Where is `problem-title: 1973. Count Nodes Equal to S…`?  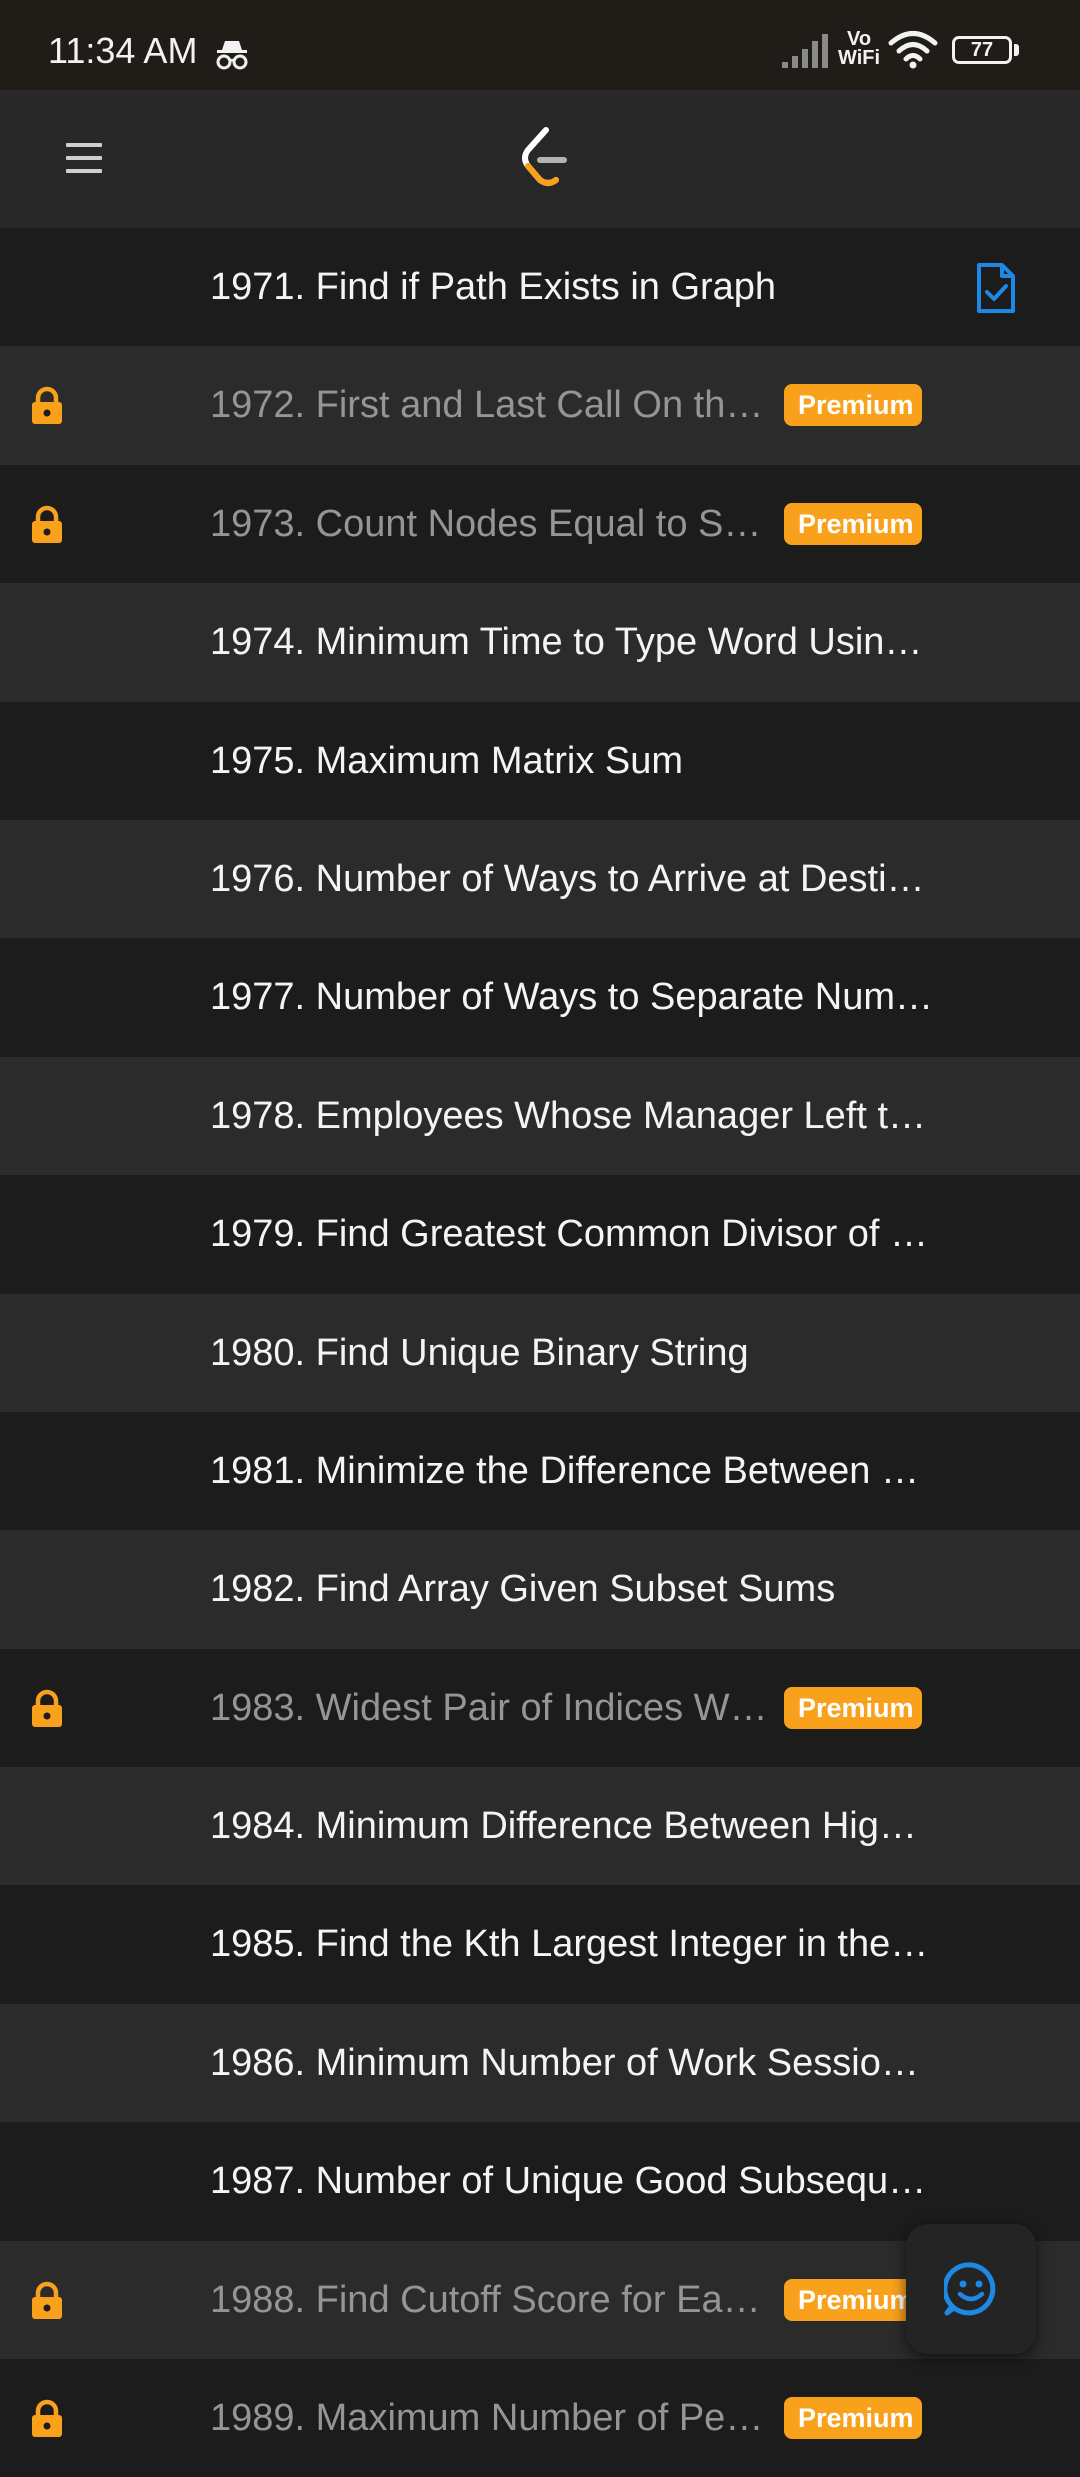 problem-title: 1973. Count Nodes Equal to S… is located at coordinates (486, 523).